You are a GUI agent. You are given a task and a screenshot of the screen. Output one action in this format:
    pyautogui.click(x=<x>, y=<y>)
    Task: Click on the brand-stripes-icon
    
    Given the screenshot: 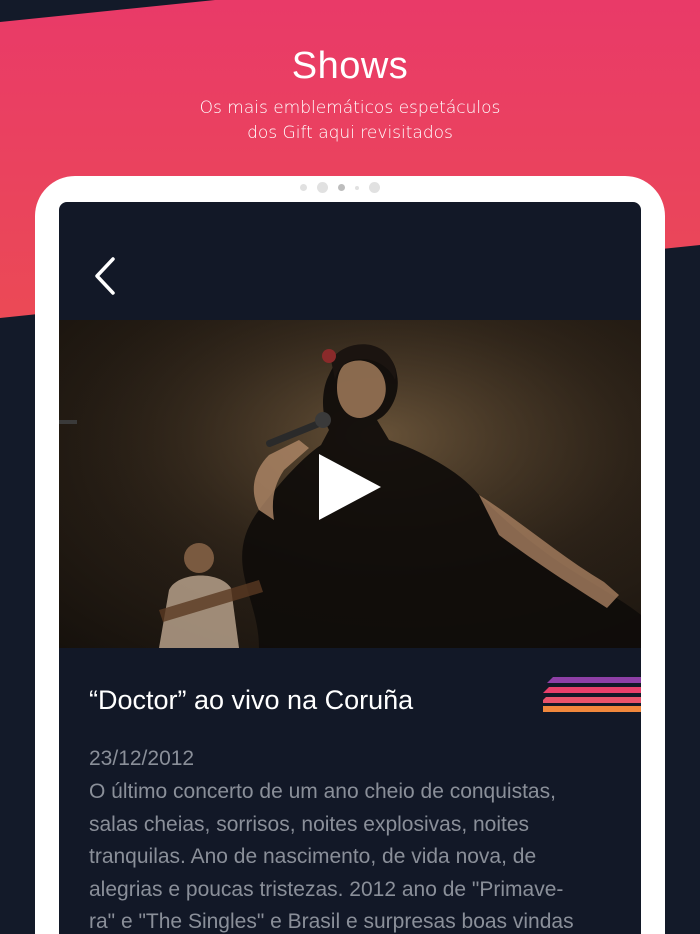 What is the action you would take?
    pyautogui.click(x=592, y=694)
    